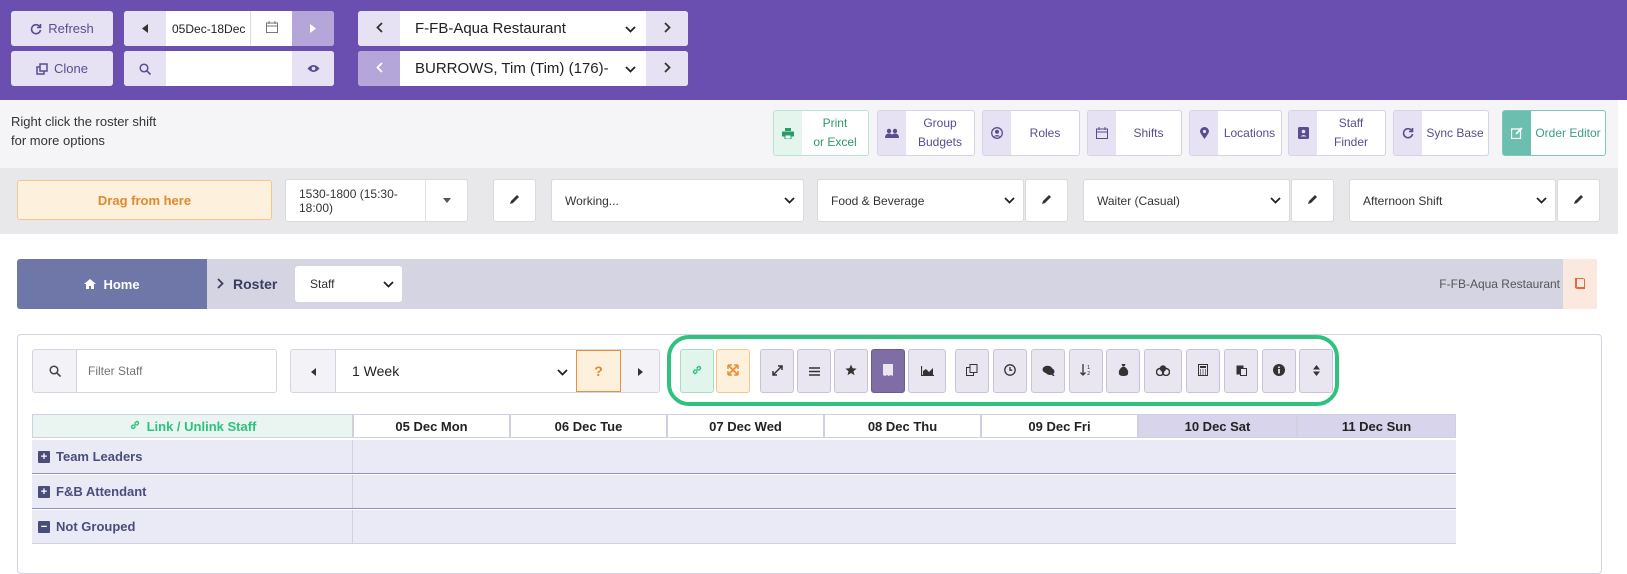 Image resolution: width=1627 pixels, height=574 pixels. I want to click on shifts-label: Shifts, so click(1148, 132).